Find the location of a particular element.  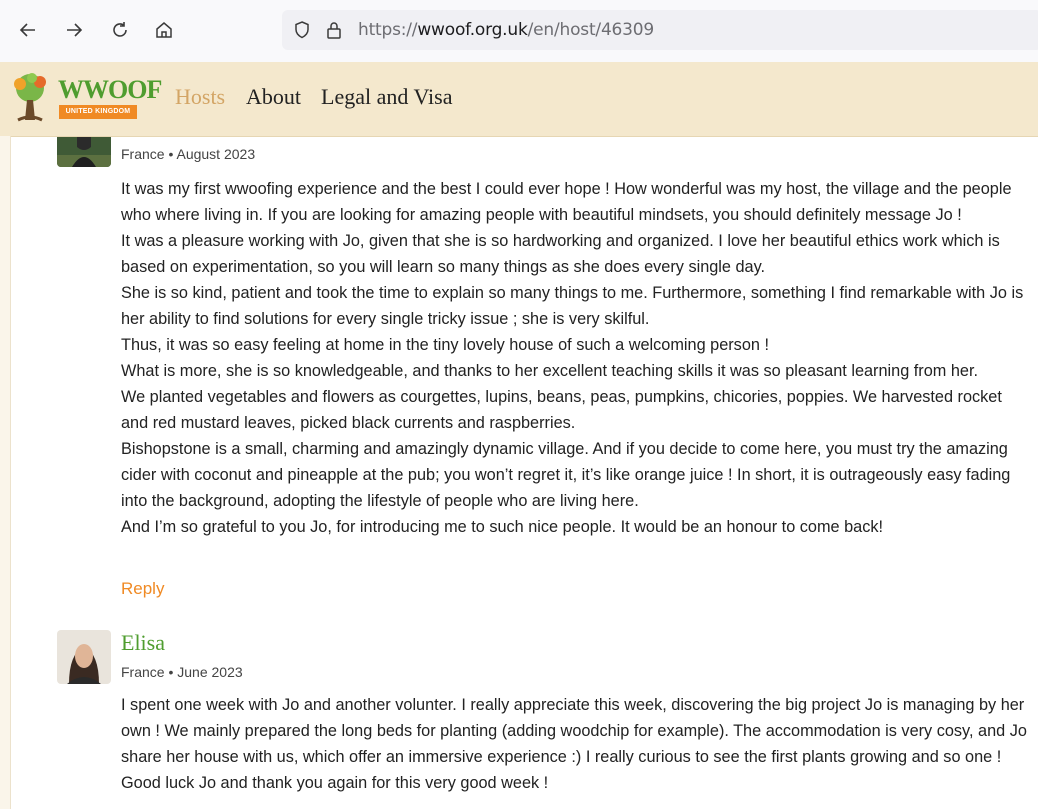

nav-hosts: Hosts is located at coordinates (200, 97).